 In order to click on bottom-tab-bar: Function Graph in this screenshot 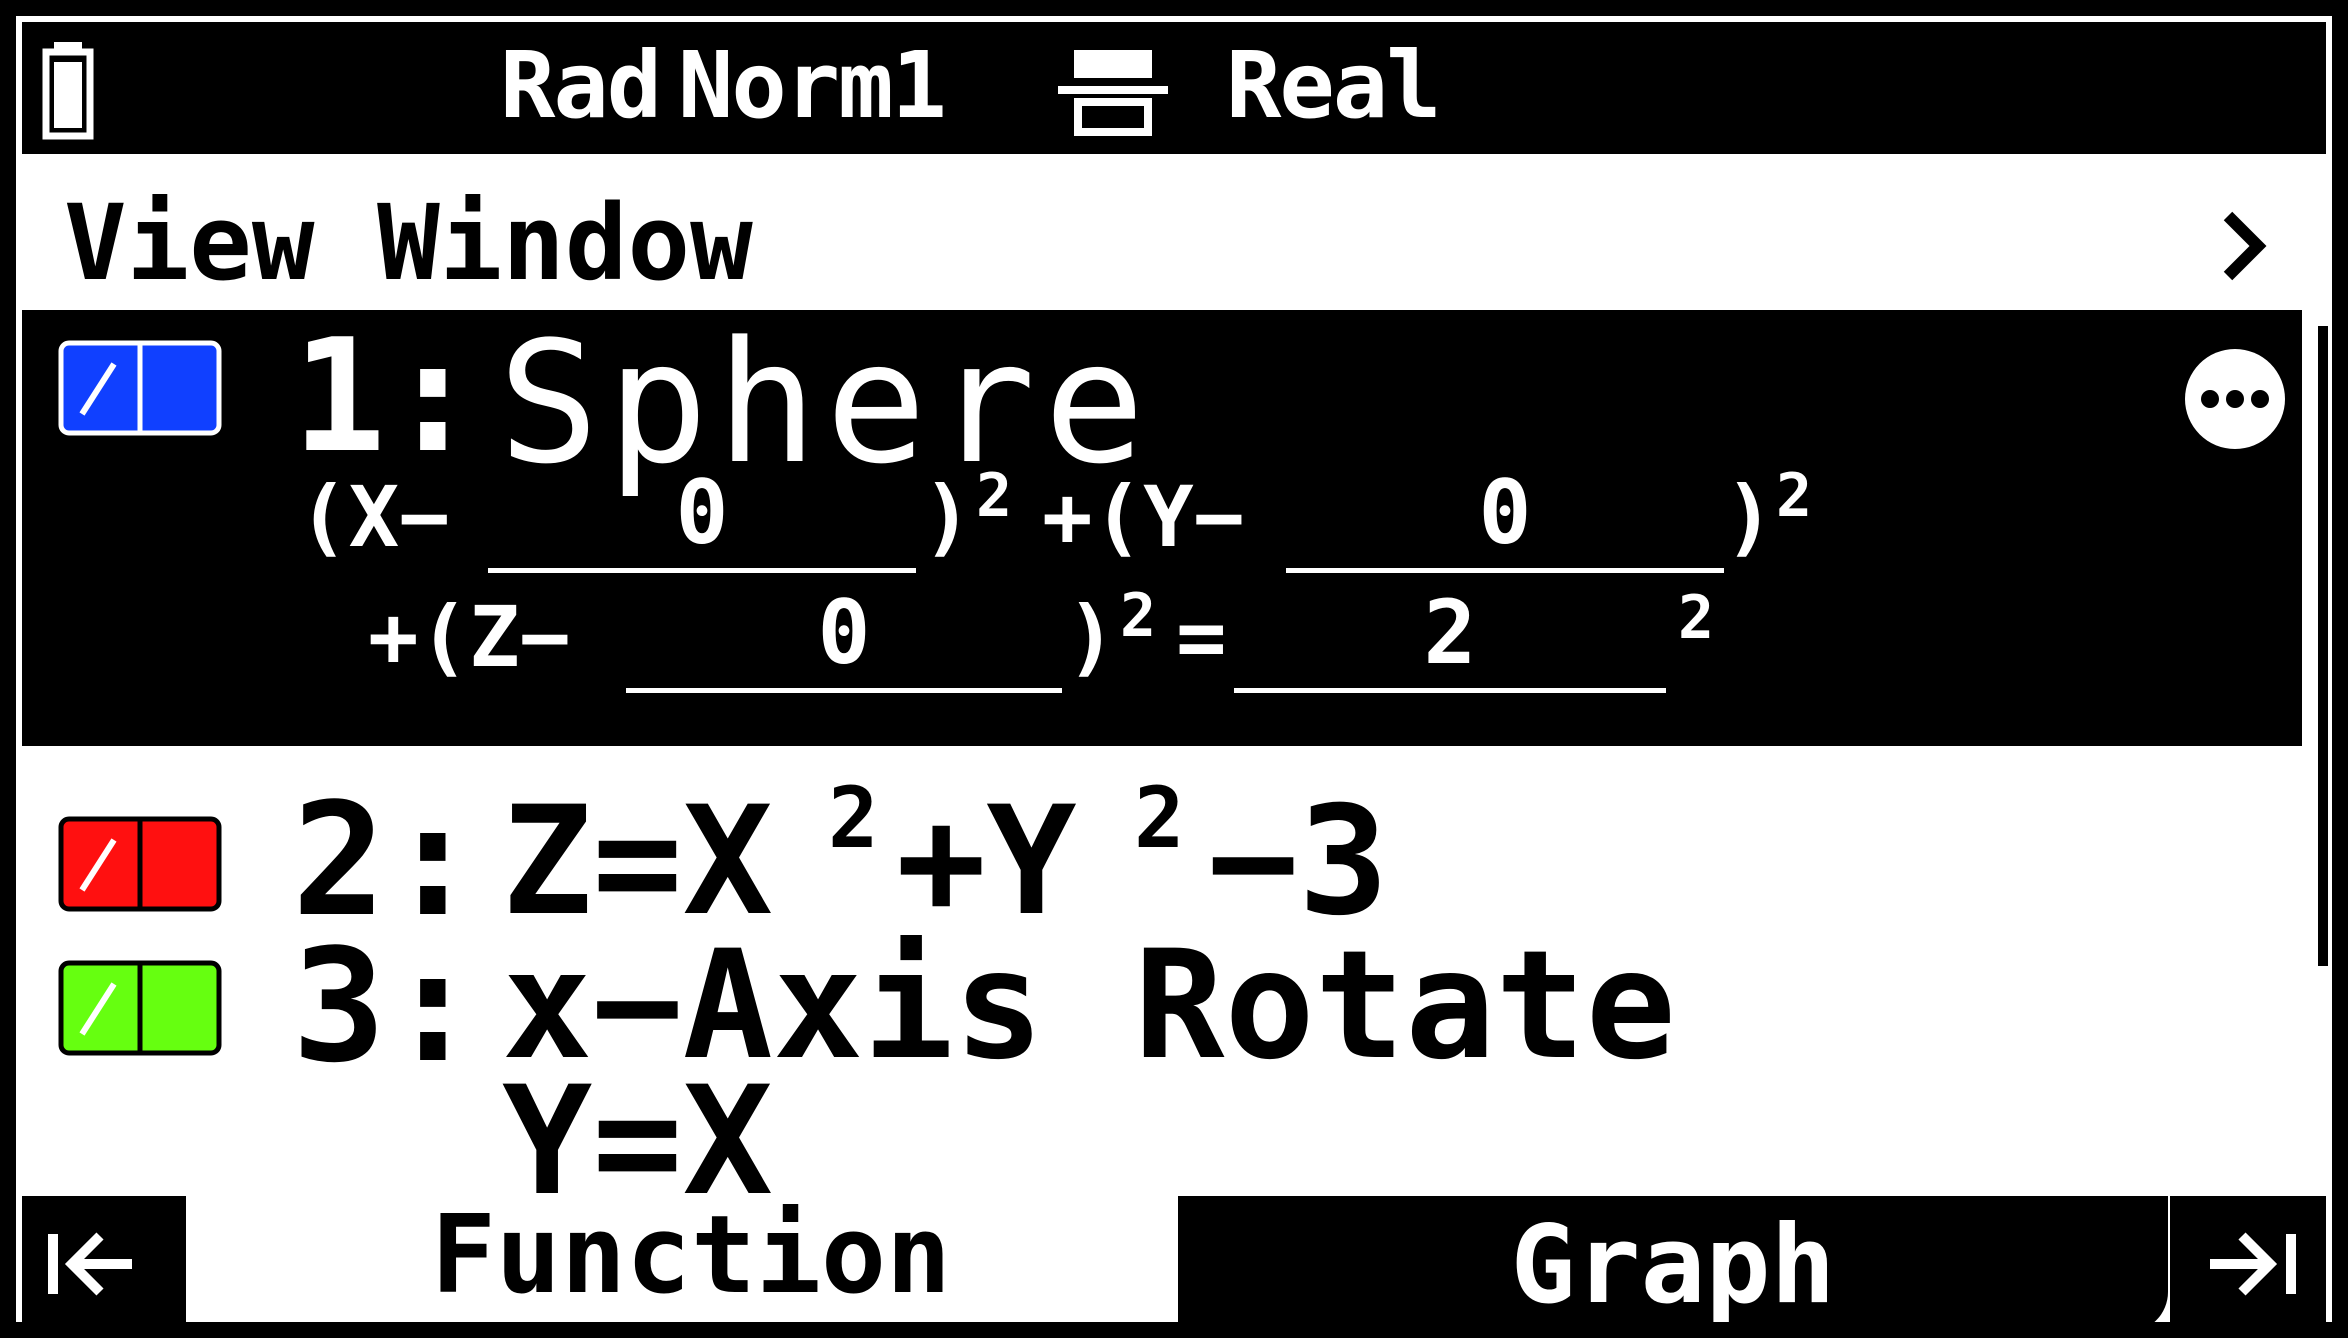, I will do `click(1174, 1257)`.